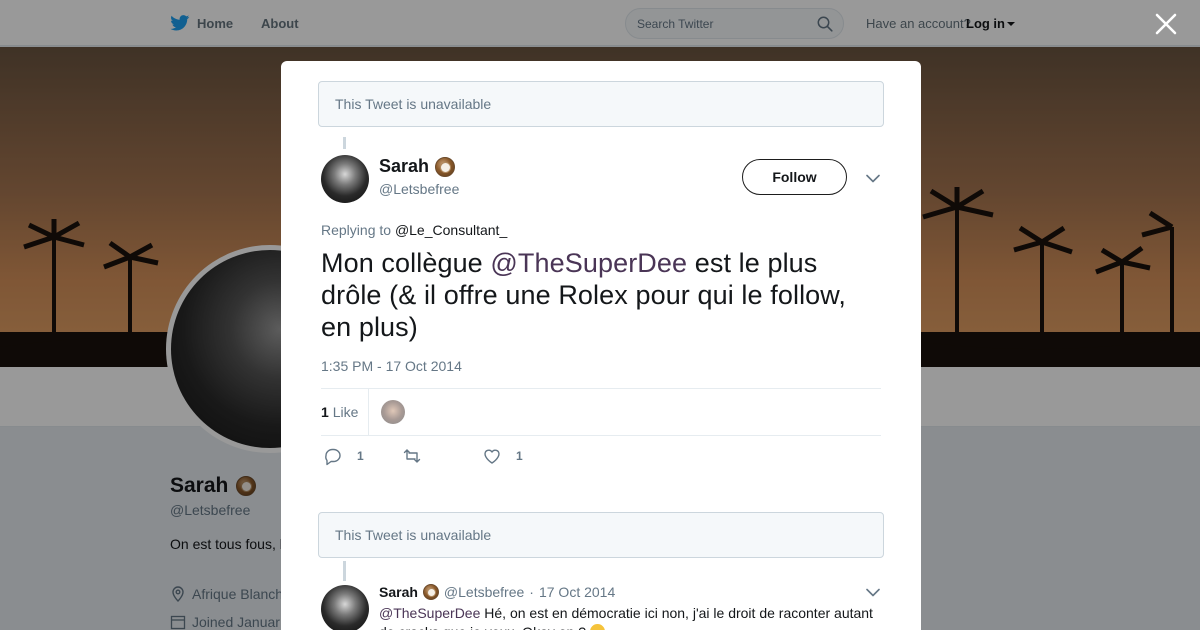  What do you see at coordinates (344, 571) in the screenshot?
I see `second-thread-connector-line` at bounding box center [344, 571].